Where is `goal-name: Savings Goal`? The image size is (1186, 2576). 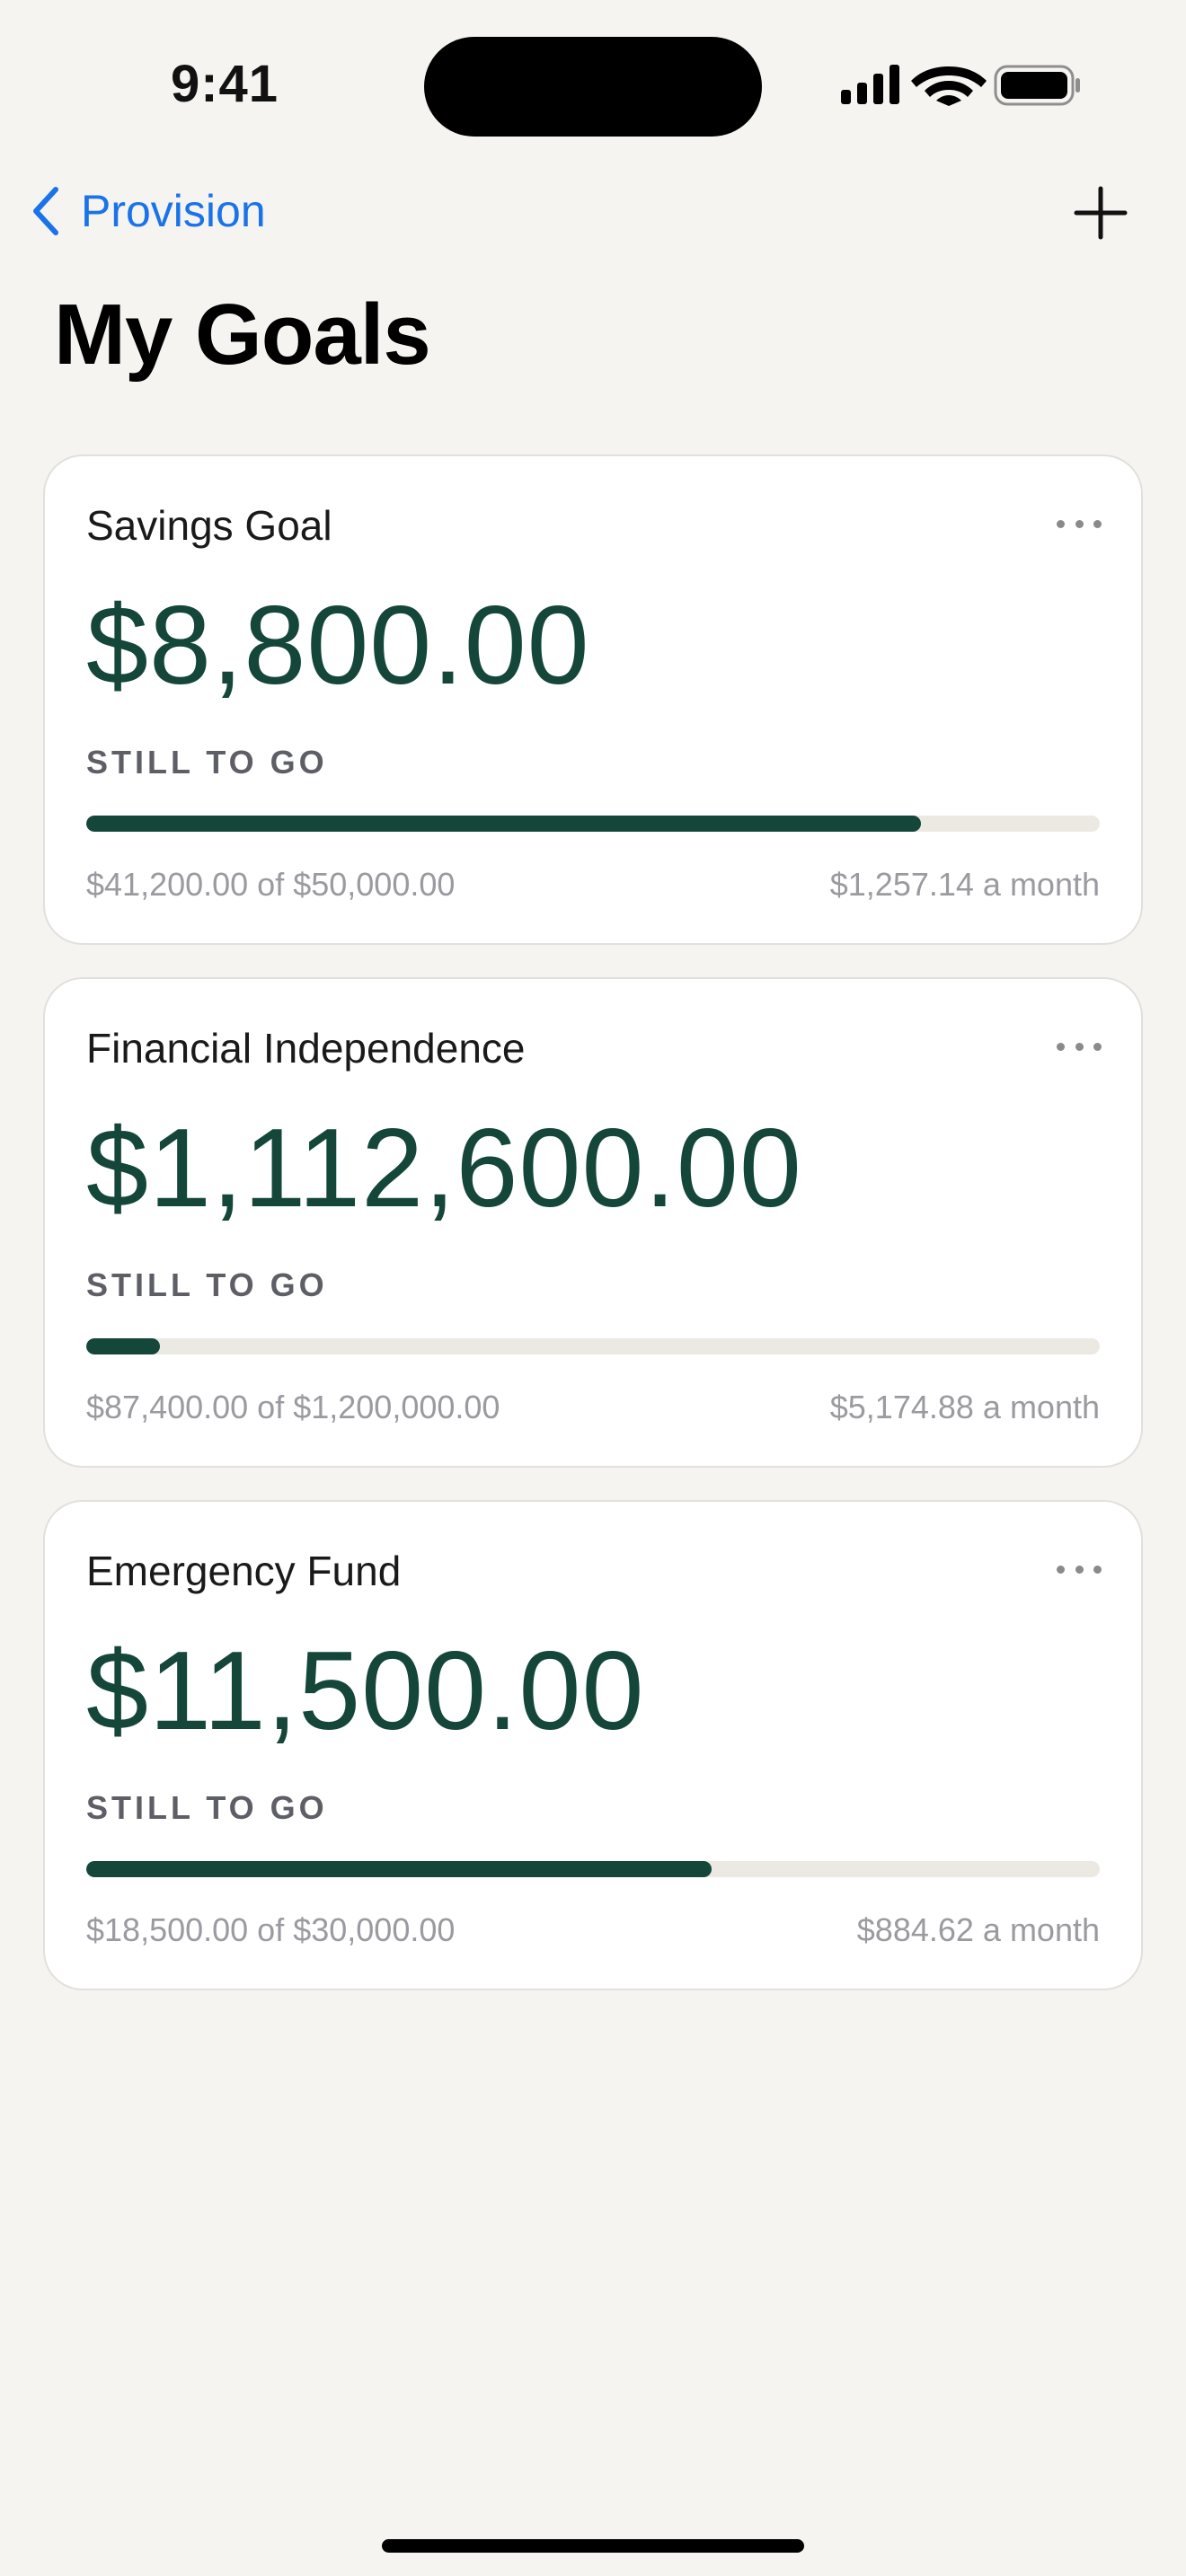 goal-name: Savings Goal is located at coordinates (209, 525).